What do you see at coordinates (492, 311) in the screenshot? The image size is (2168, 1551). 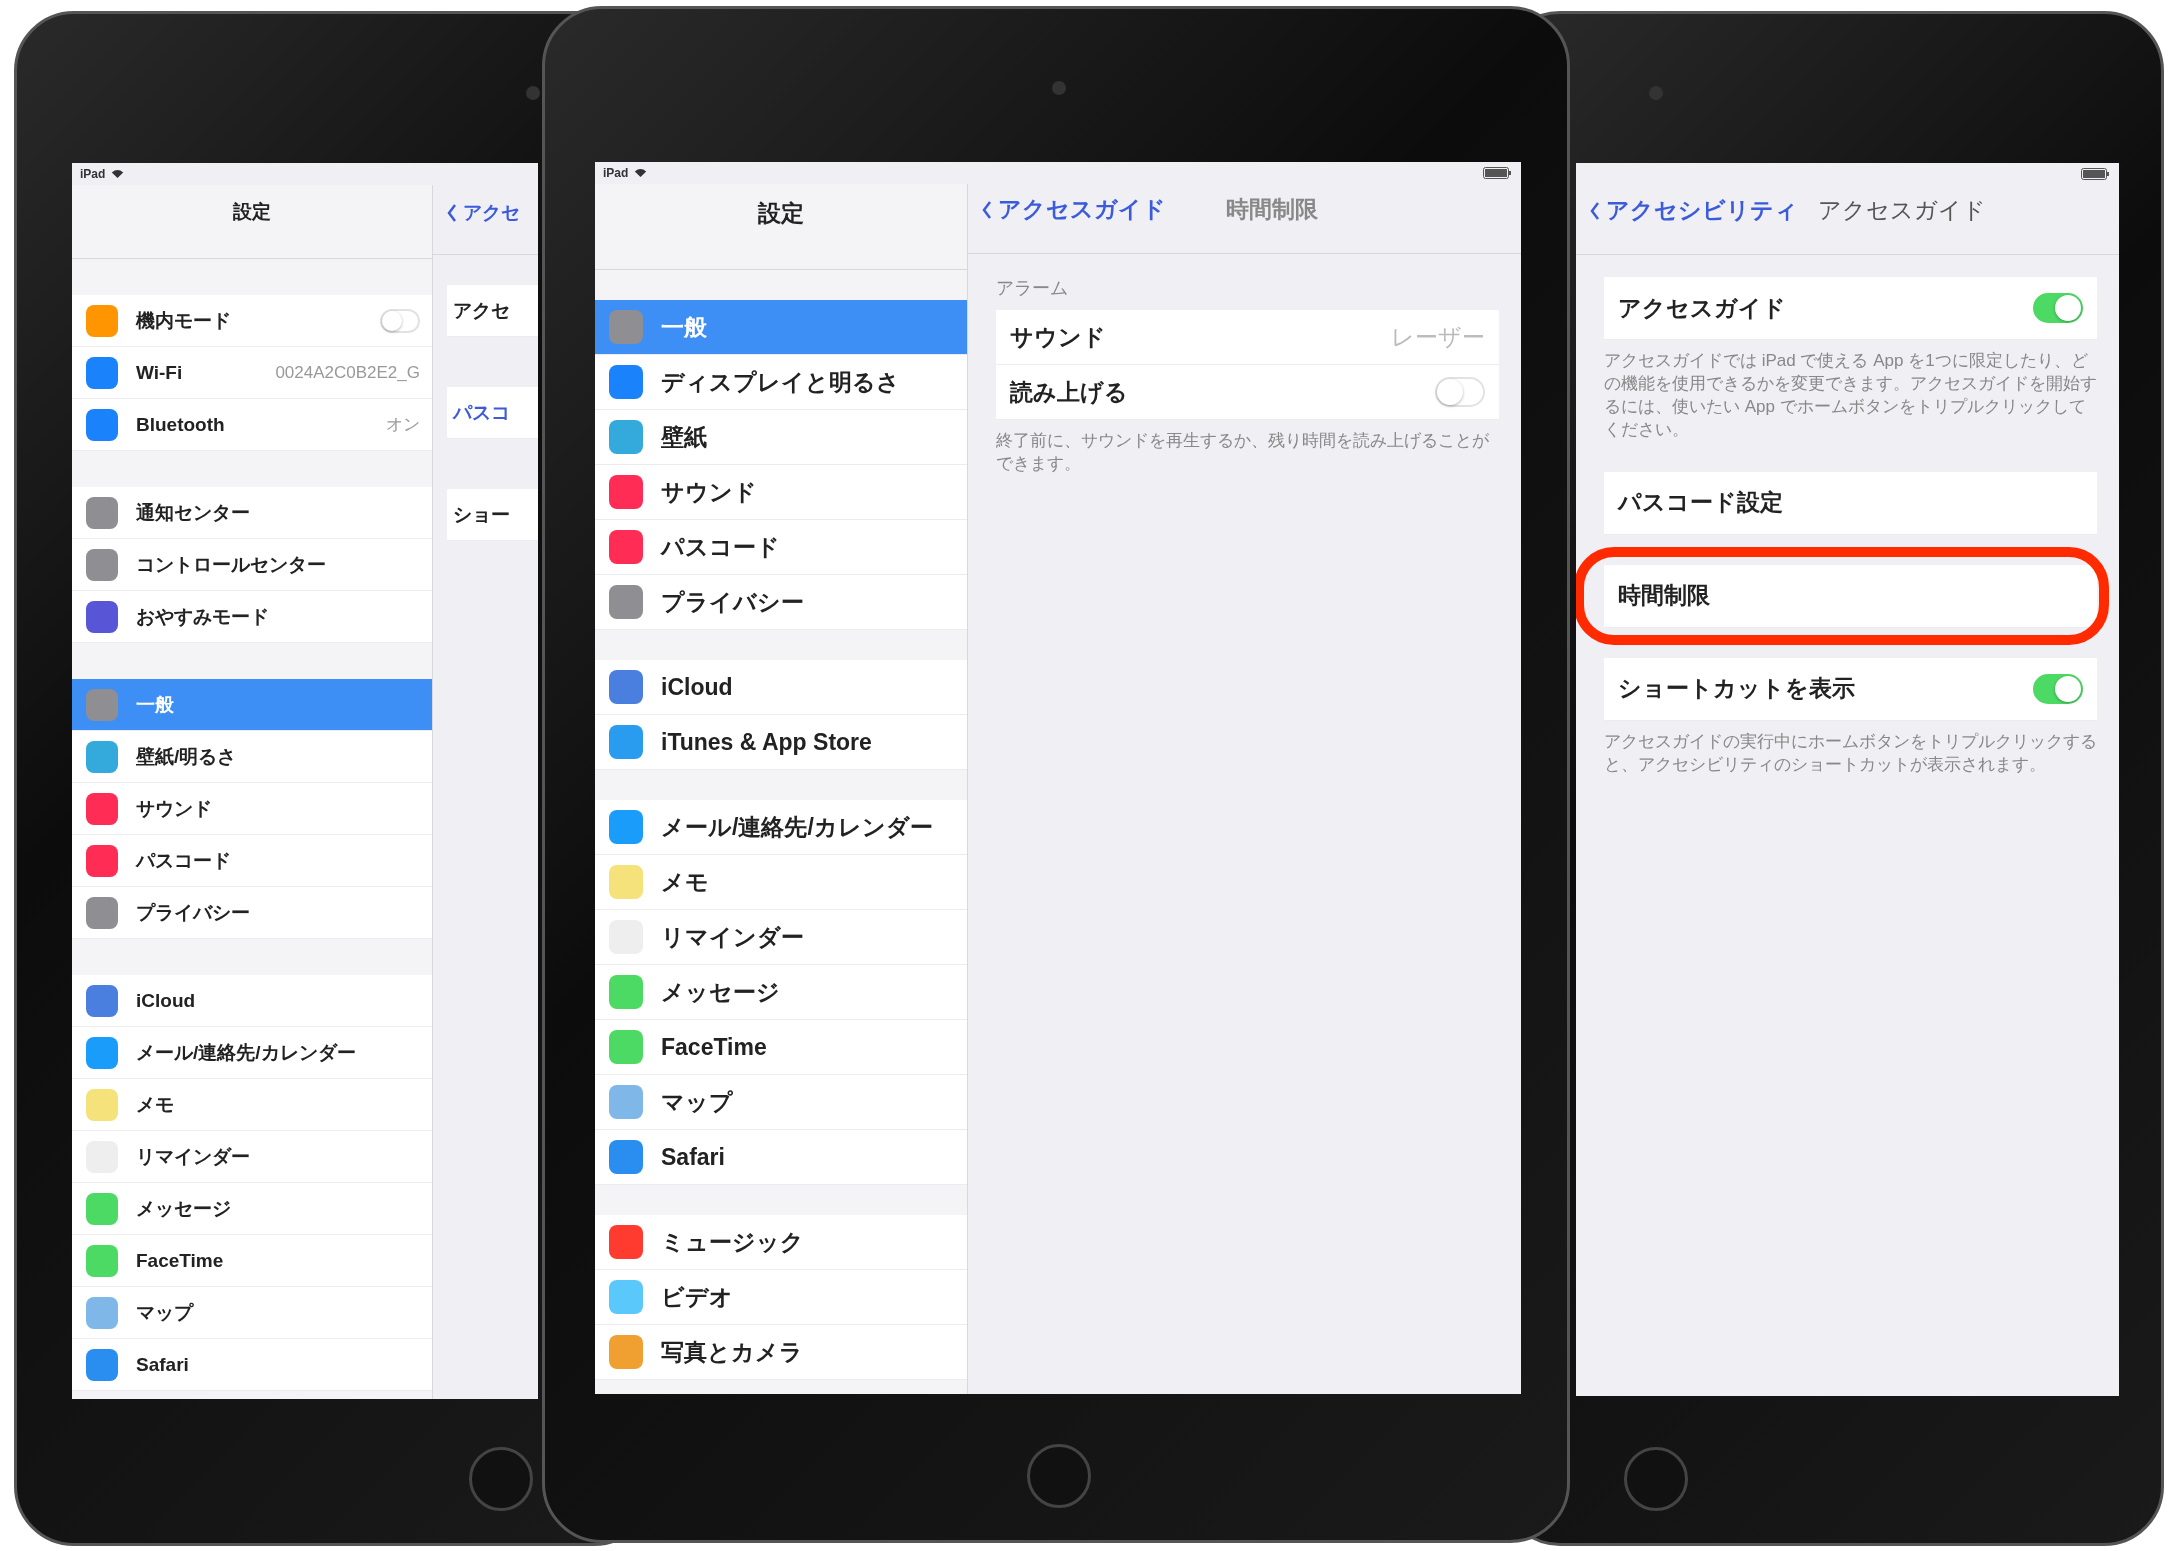 I see `settings-row: アクセ` at bounding box center [492, 311].